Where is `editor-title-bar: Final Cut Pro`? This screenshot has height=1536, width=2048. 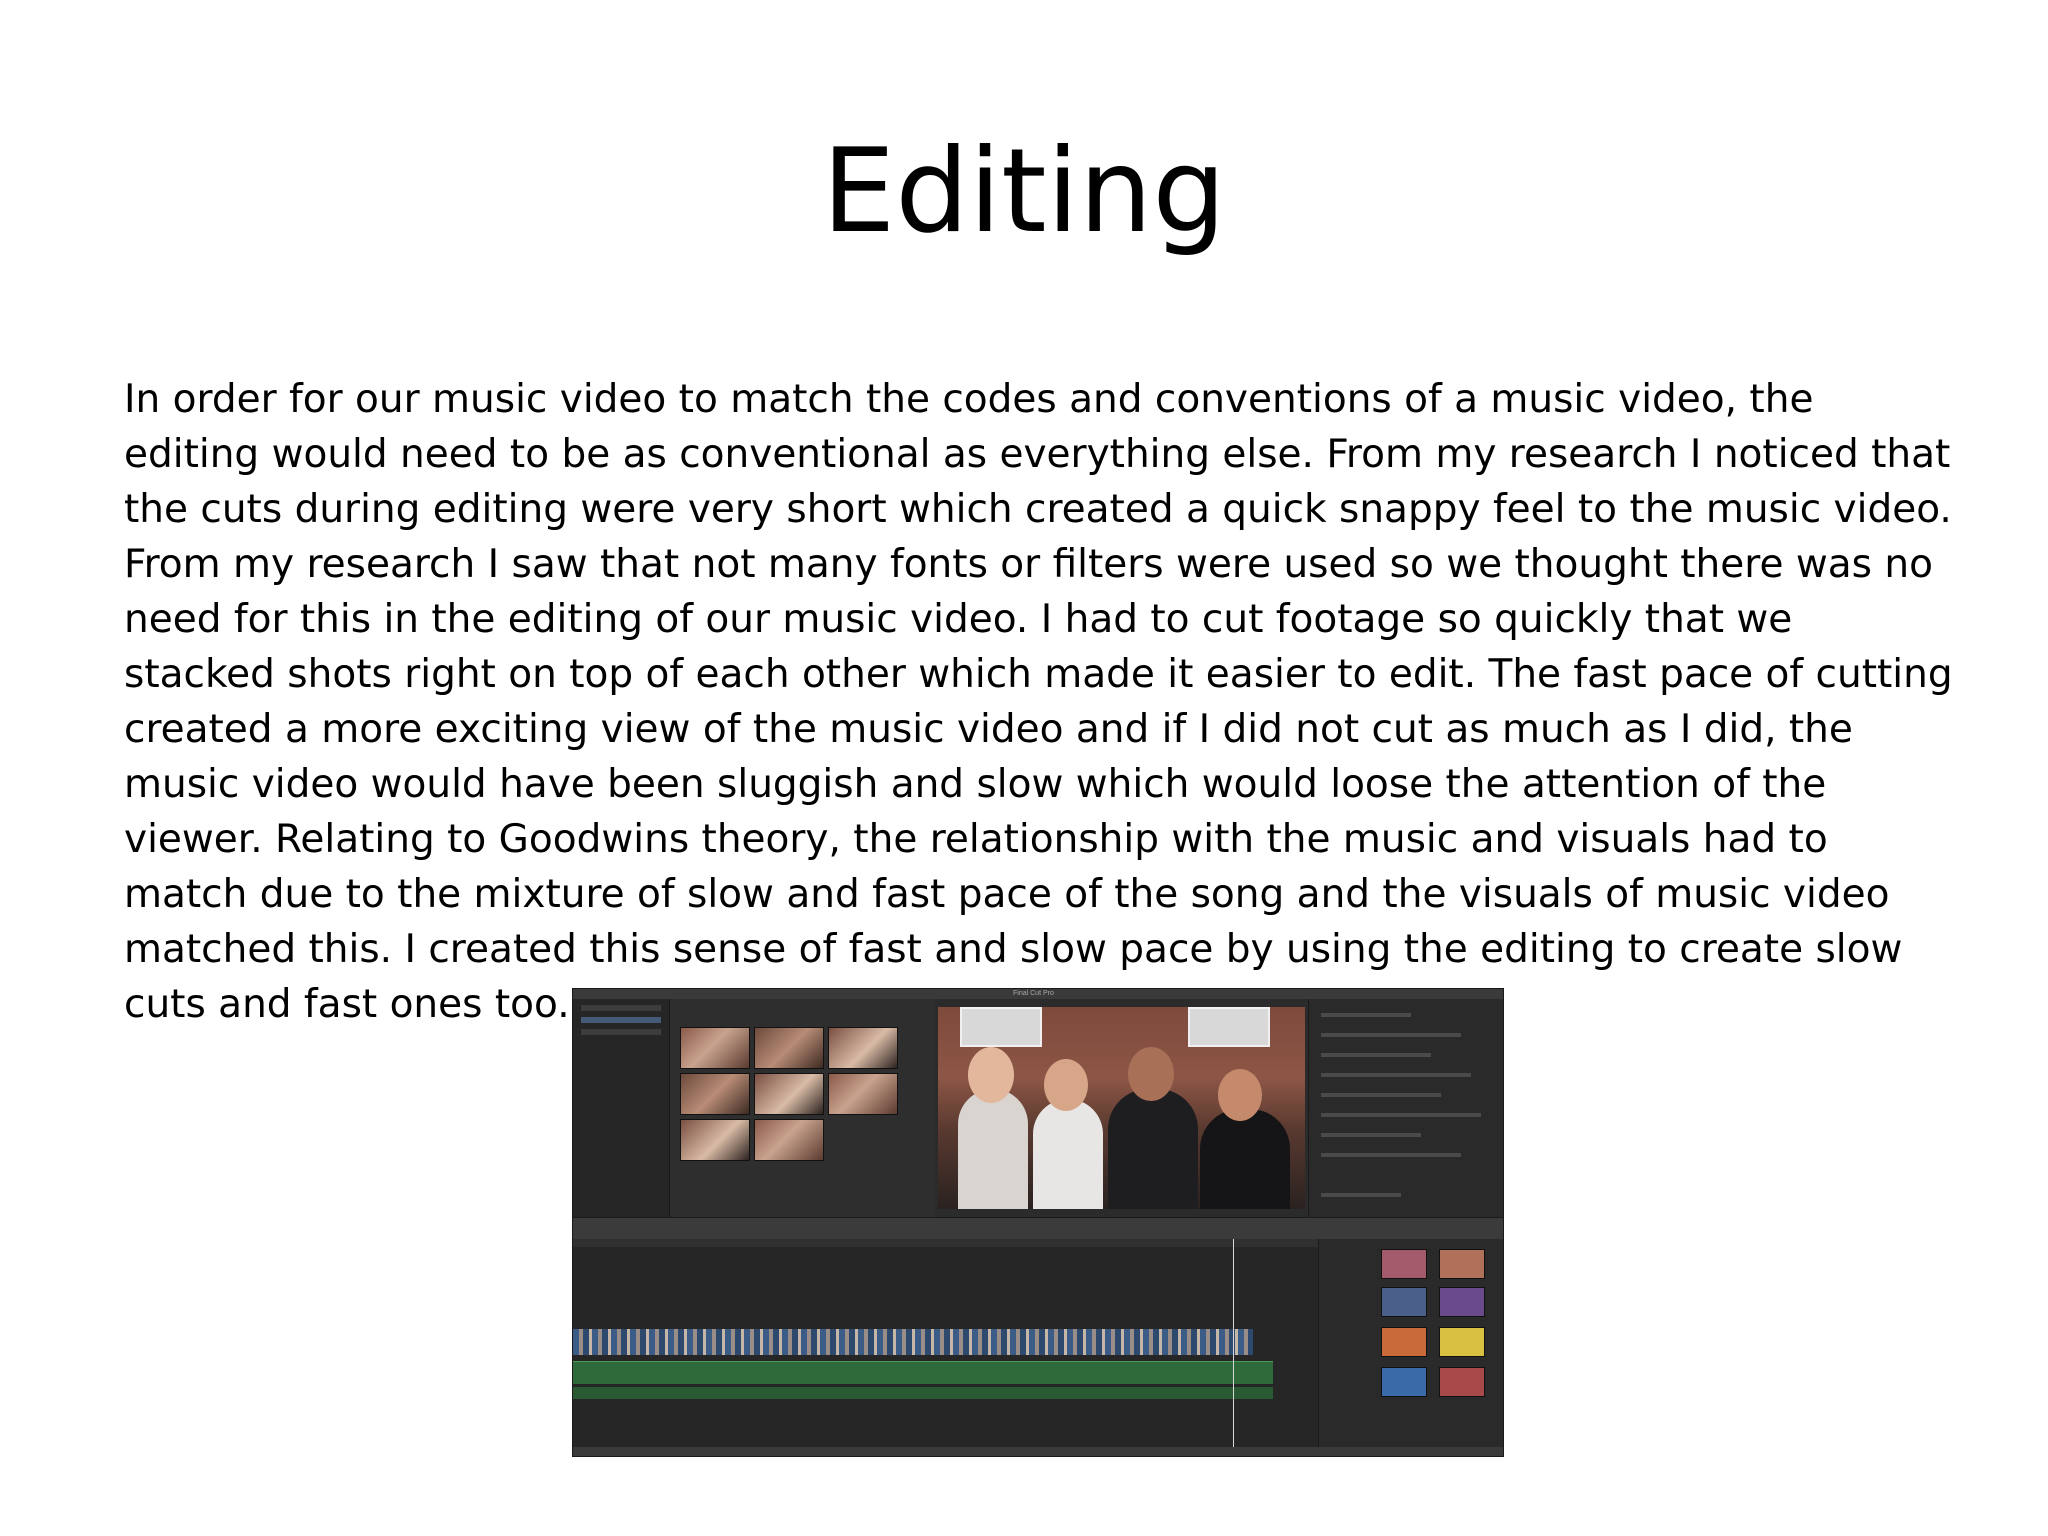
editor-title-bar: Final Cut Pro is located at coordinates (1038, 994).